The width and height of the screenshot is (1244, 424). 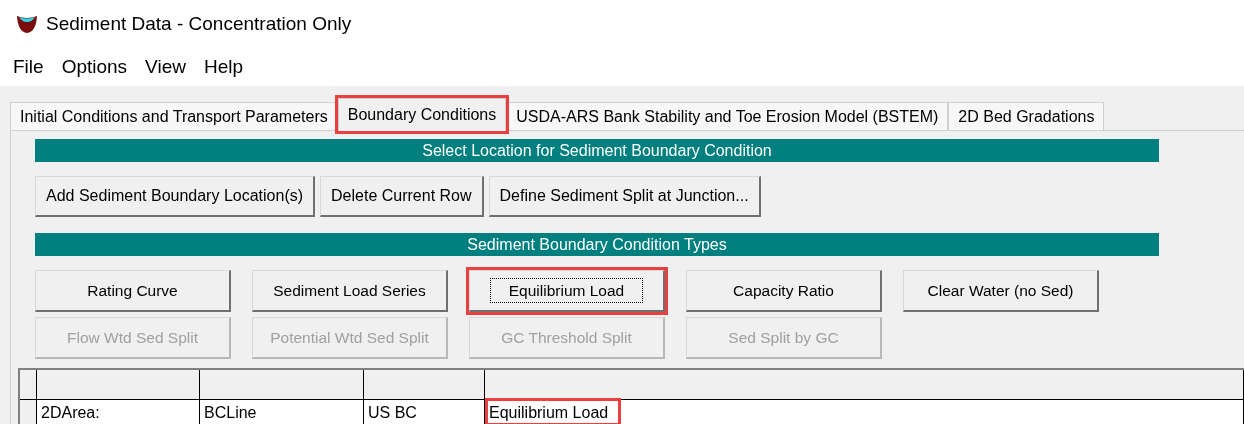 What do you see at coordinates (350, 291) in the screenshot?
I see `condition-type-button: Sediment Load Series` at bounding box center [350, 291].